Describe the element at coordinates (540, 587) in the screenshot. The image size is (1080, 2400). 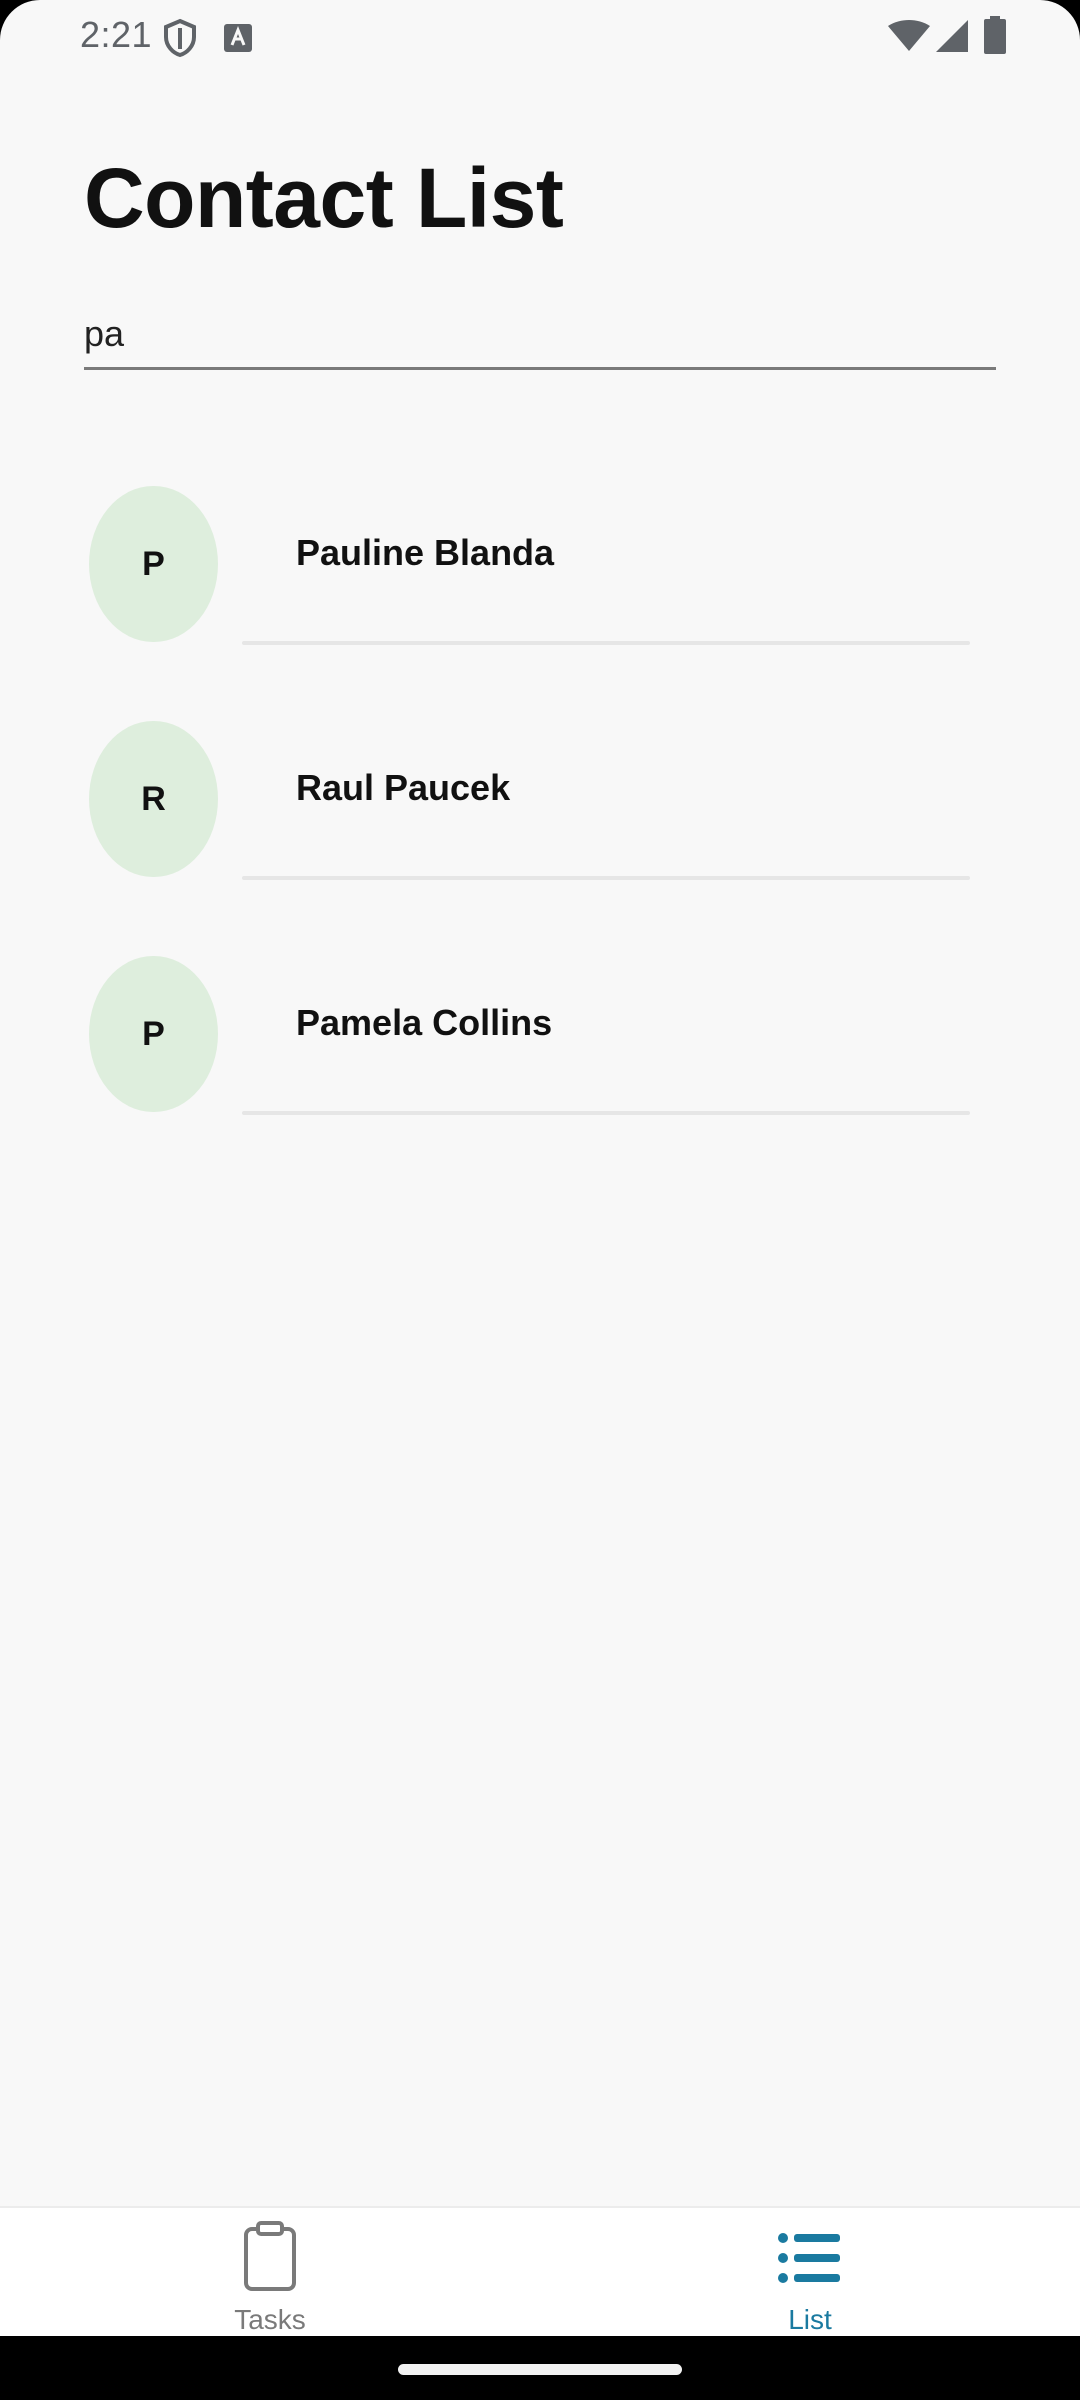
I see `contact-row: P Pauline Blanda` at that location.